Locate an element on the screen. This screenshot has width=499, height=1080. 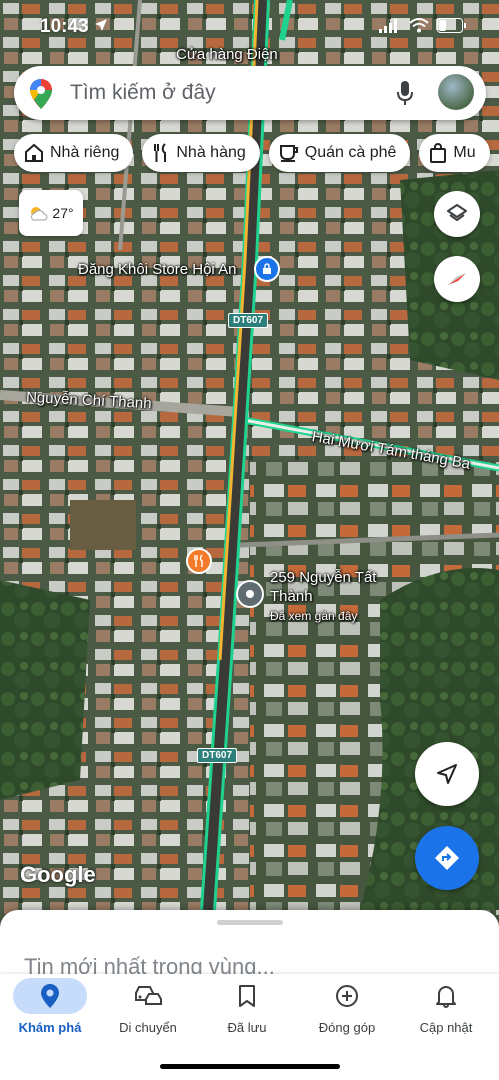
compass-icon is located at coordinates (457, 279).